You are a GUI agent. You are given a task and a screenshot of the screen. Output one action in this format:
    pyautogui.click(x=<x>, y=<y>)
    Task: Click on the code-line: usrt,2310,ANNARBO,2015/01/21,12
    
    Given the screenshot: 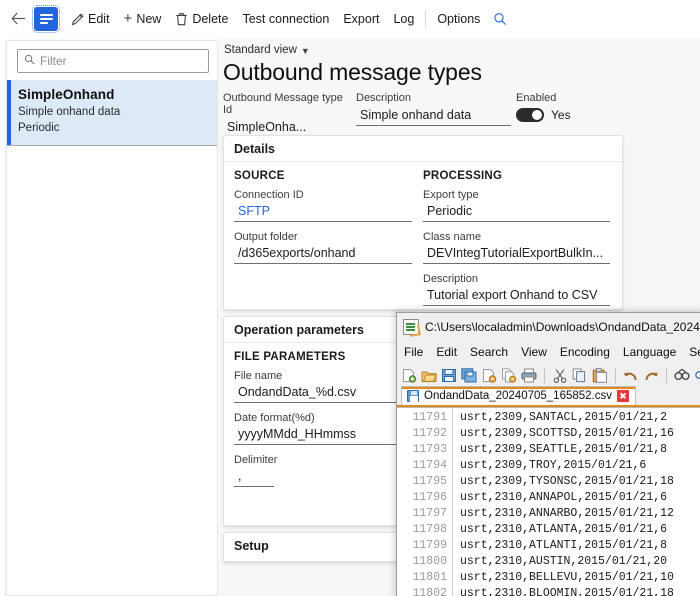 What is the action you would take?
    pyautogui.click(x=567, y=513)
    